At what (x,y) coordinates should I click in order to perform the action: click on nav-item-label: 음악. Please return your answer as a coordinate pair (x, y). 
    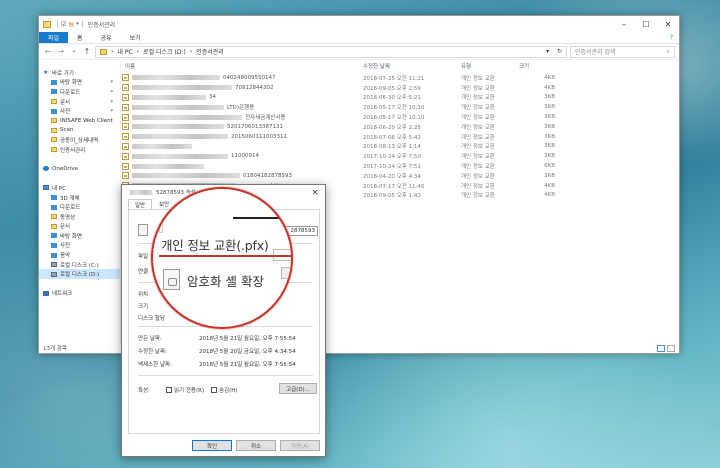
    Looking at the image, I should click on (65, 256).